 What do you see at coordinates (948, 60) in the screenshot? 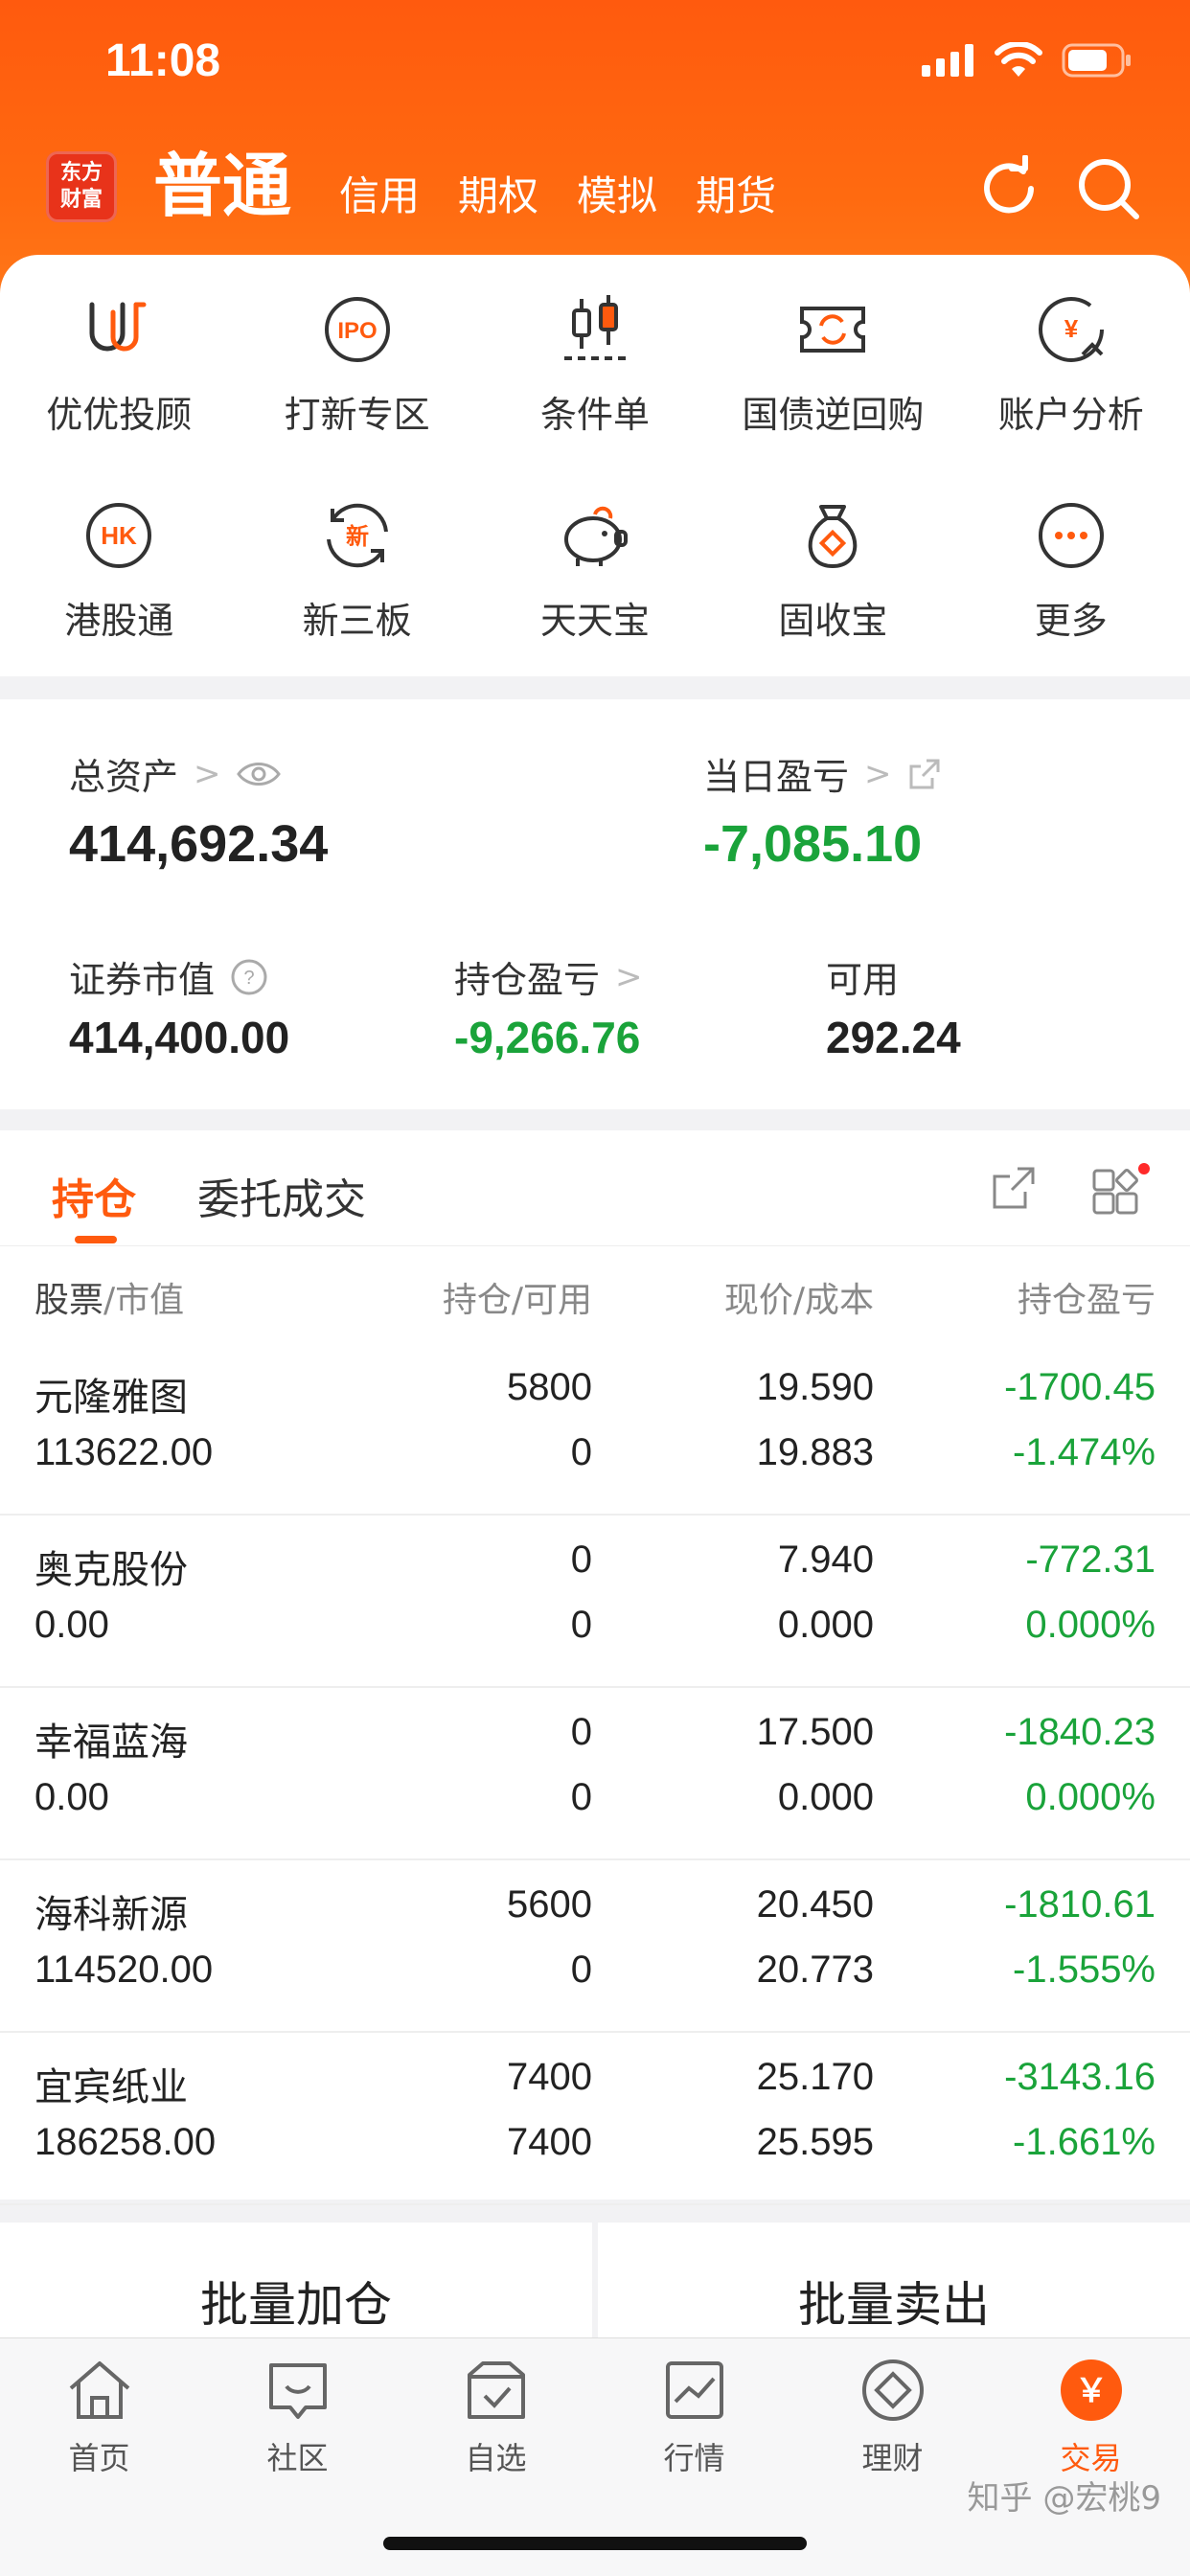
I see `signal-icon` at bounding box center [948, 60].